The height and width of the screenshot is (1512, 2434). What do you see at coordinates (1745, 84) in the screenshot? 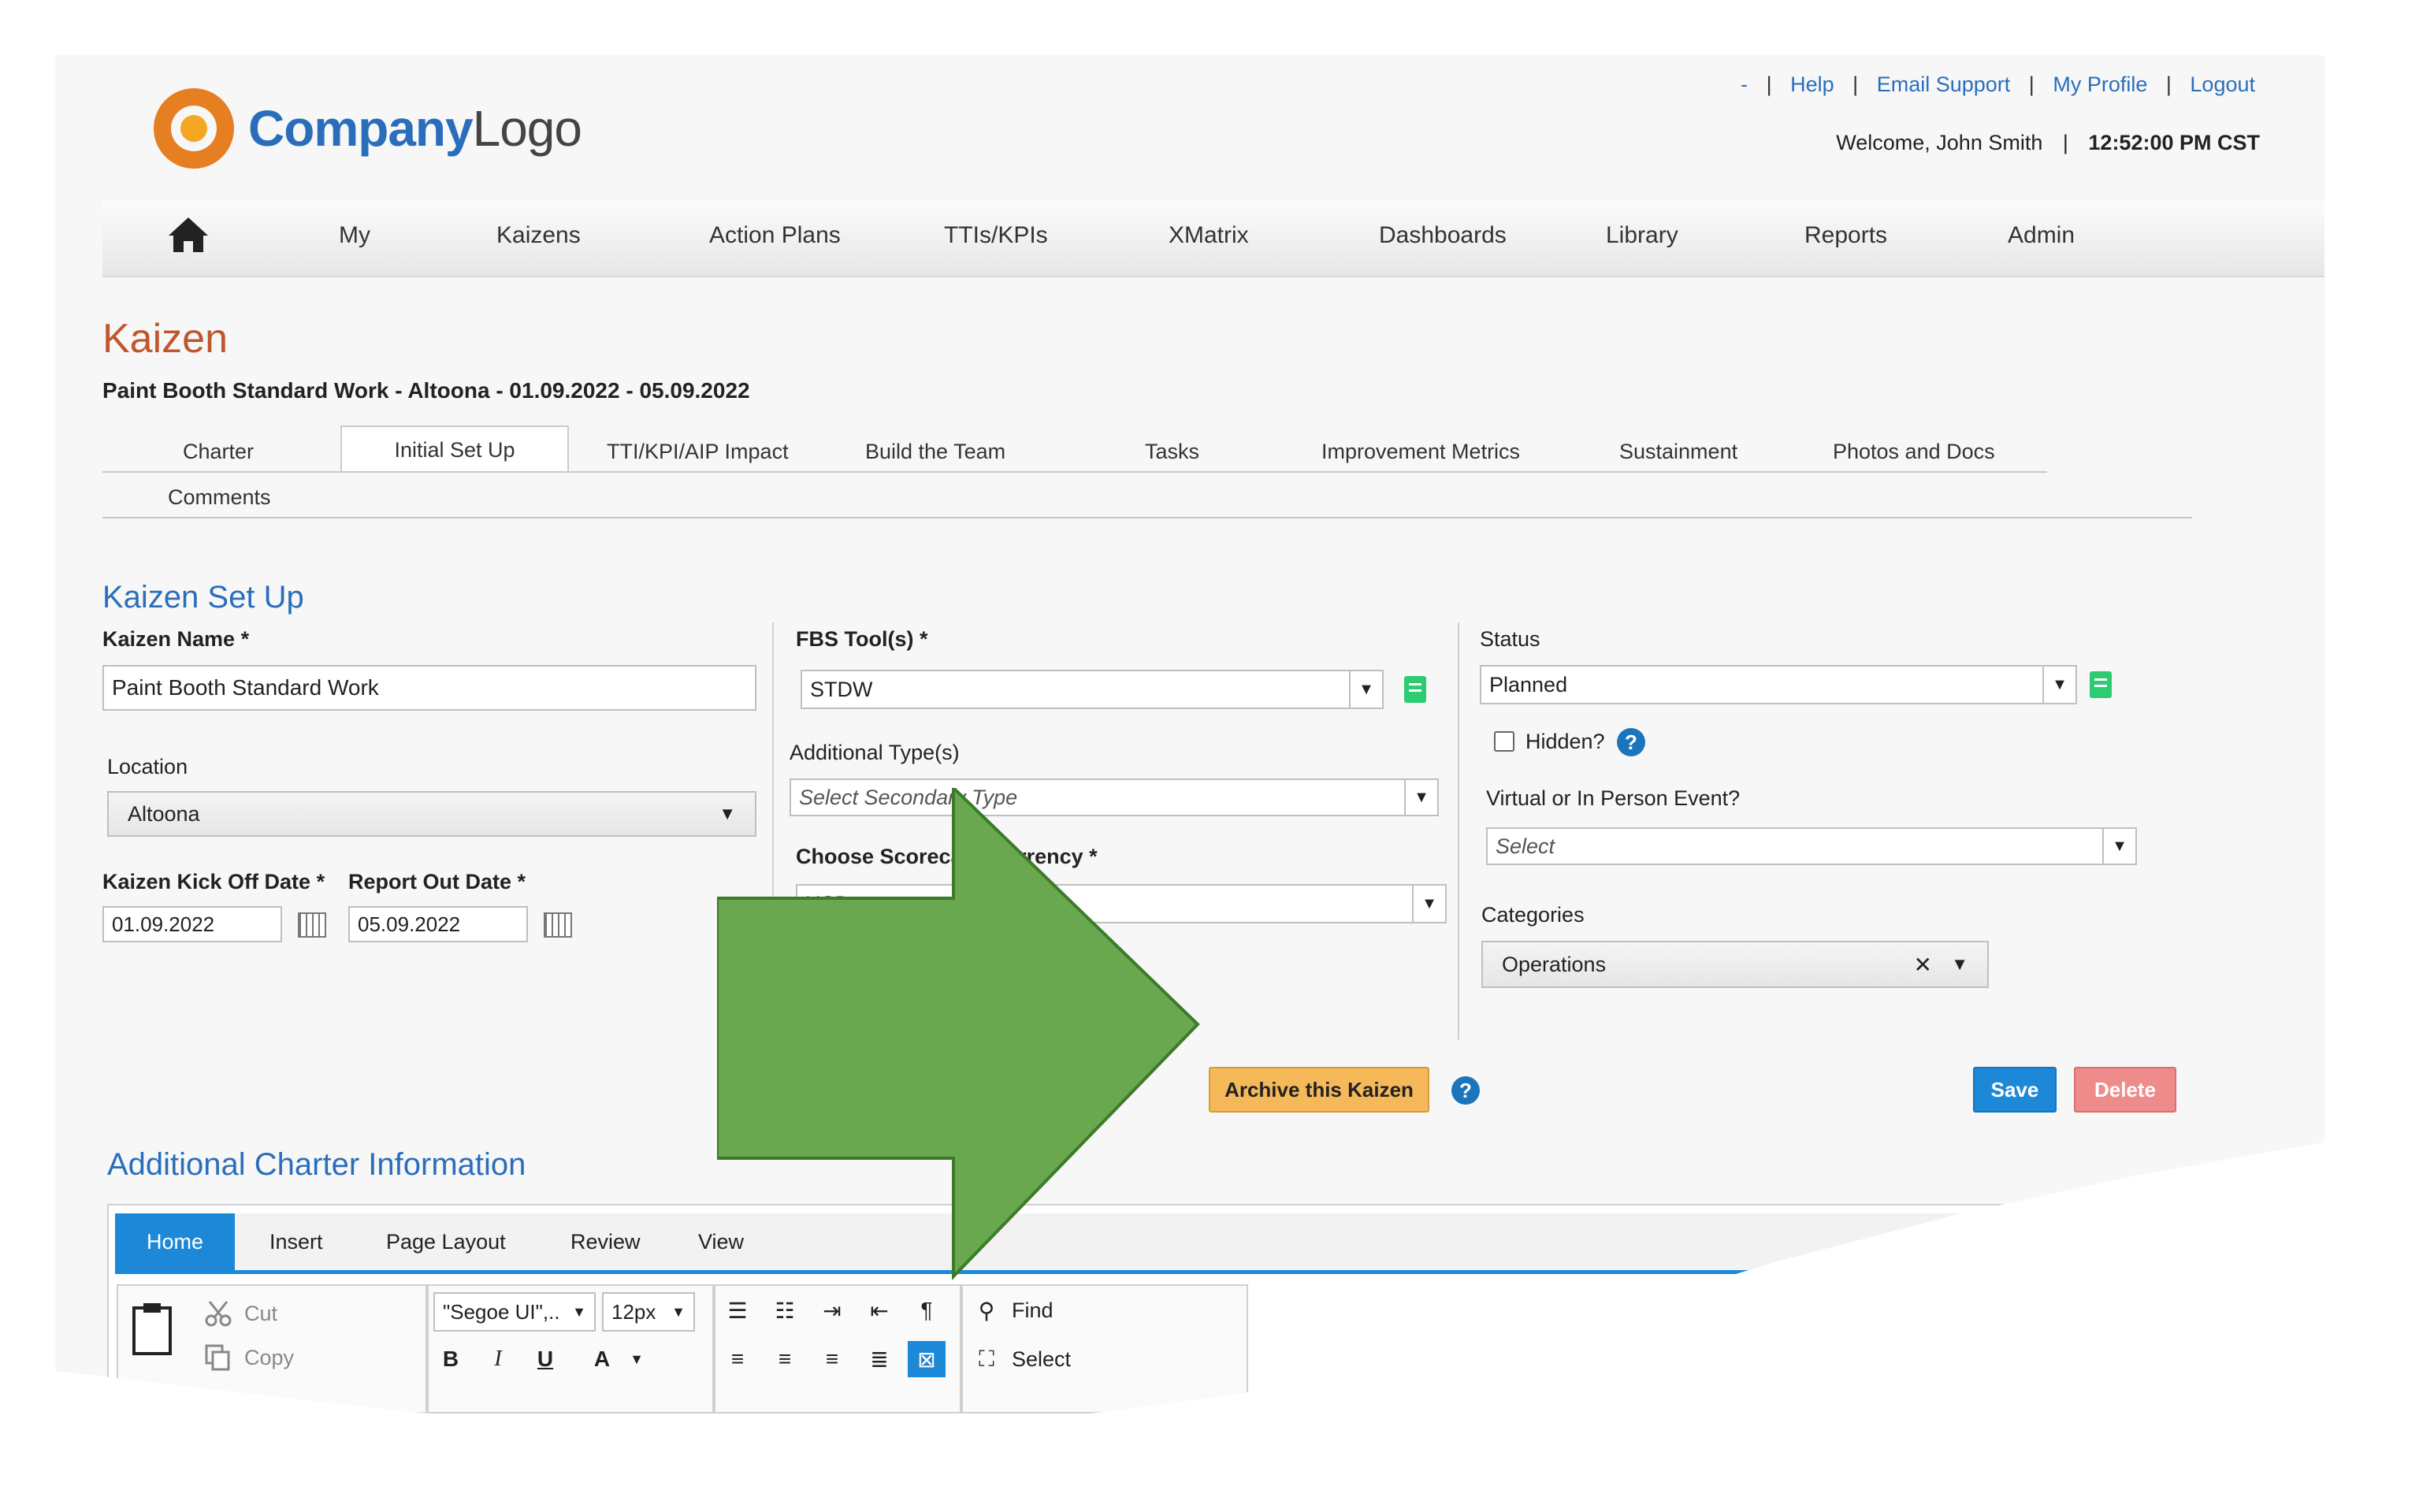
I see `top-link-dash: -` at bounding box center [1745, 84].